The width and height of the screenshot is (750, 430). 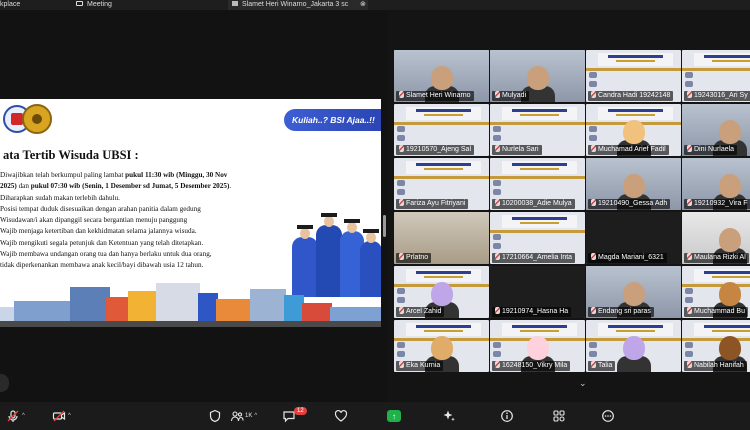 I want to click on participant-tile: Nurlela Sari, so click(x=537, y=130).